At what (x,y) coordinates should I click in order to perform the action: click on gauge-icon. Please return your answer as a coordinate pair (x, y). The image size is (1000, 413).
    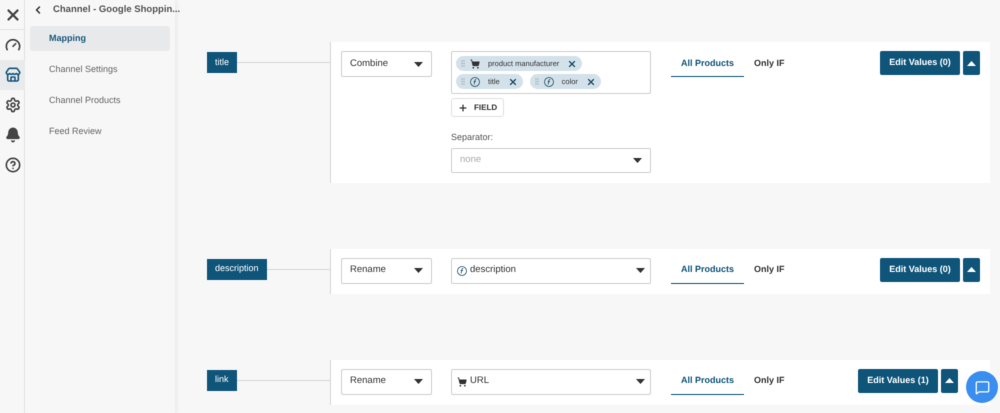
    Looking at the image, I should click on (12, 45).